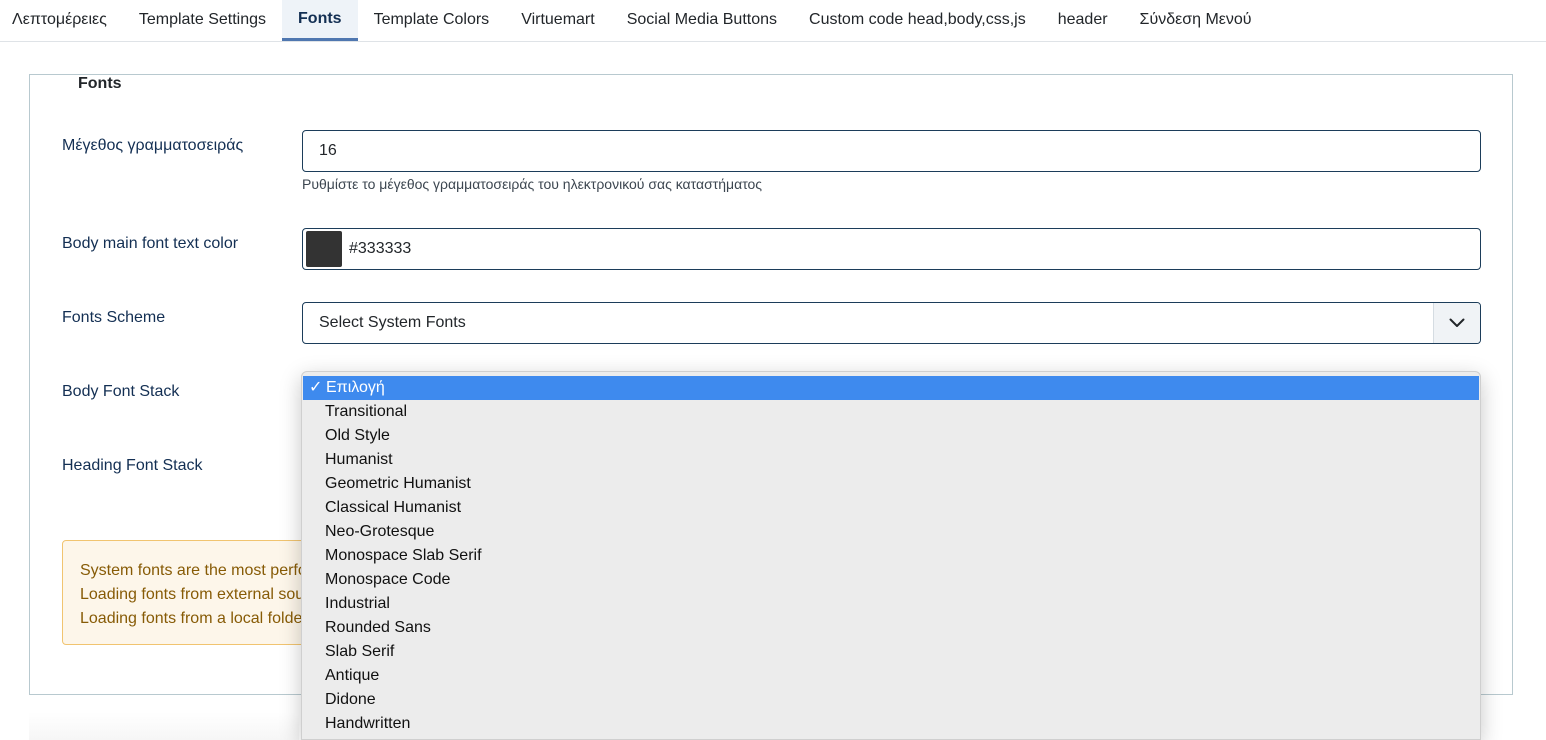  What do you see at coordinates (132, 465) in the screenshot?
I see `heading-font-stack-label: Heading Font Stack` at bounding box center [132, 465].